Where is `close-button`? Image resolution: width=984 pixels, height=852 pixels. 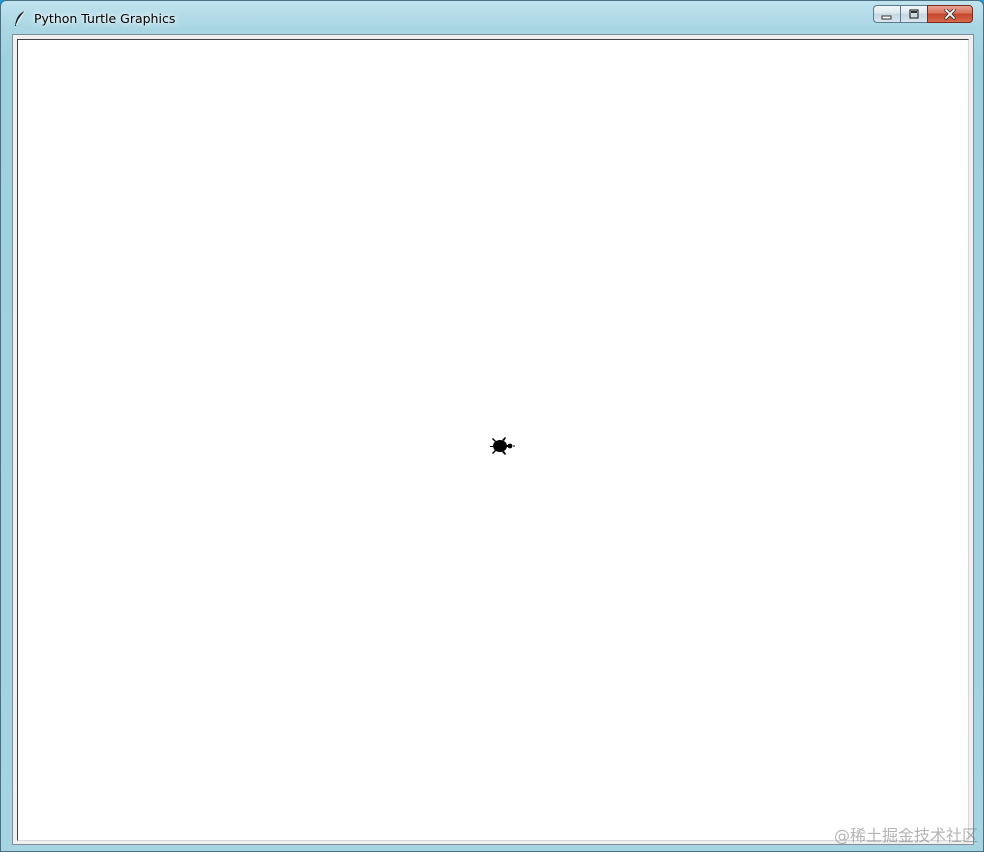
close-button is located at coordinates (950, 14).